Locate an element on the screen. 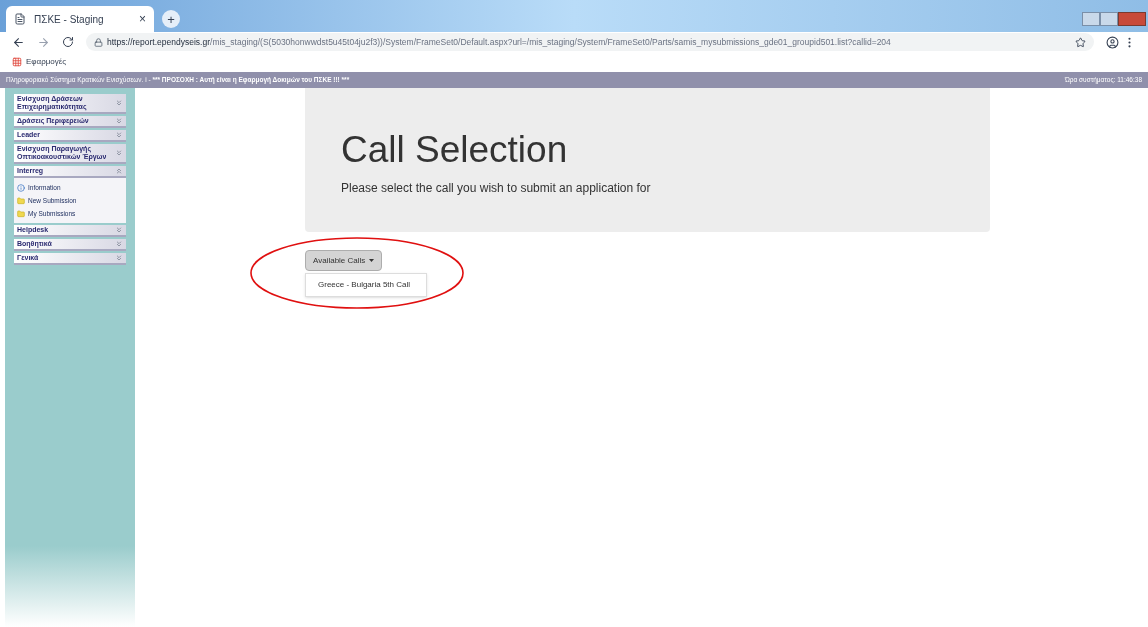  close-tab-button: × is located at coordinates (142, 19).